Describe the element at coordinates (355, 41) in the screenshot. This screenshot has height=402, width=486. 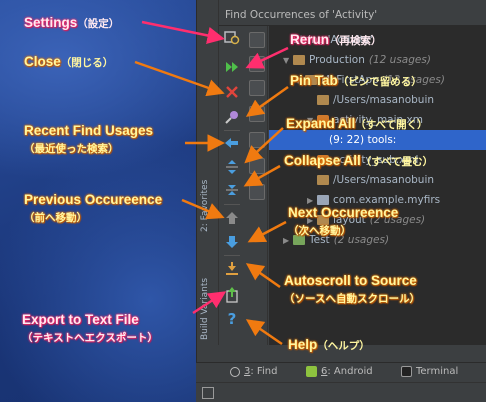
I see `rerun-annotation-ja: （再検索）` at that location.